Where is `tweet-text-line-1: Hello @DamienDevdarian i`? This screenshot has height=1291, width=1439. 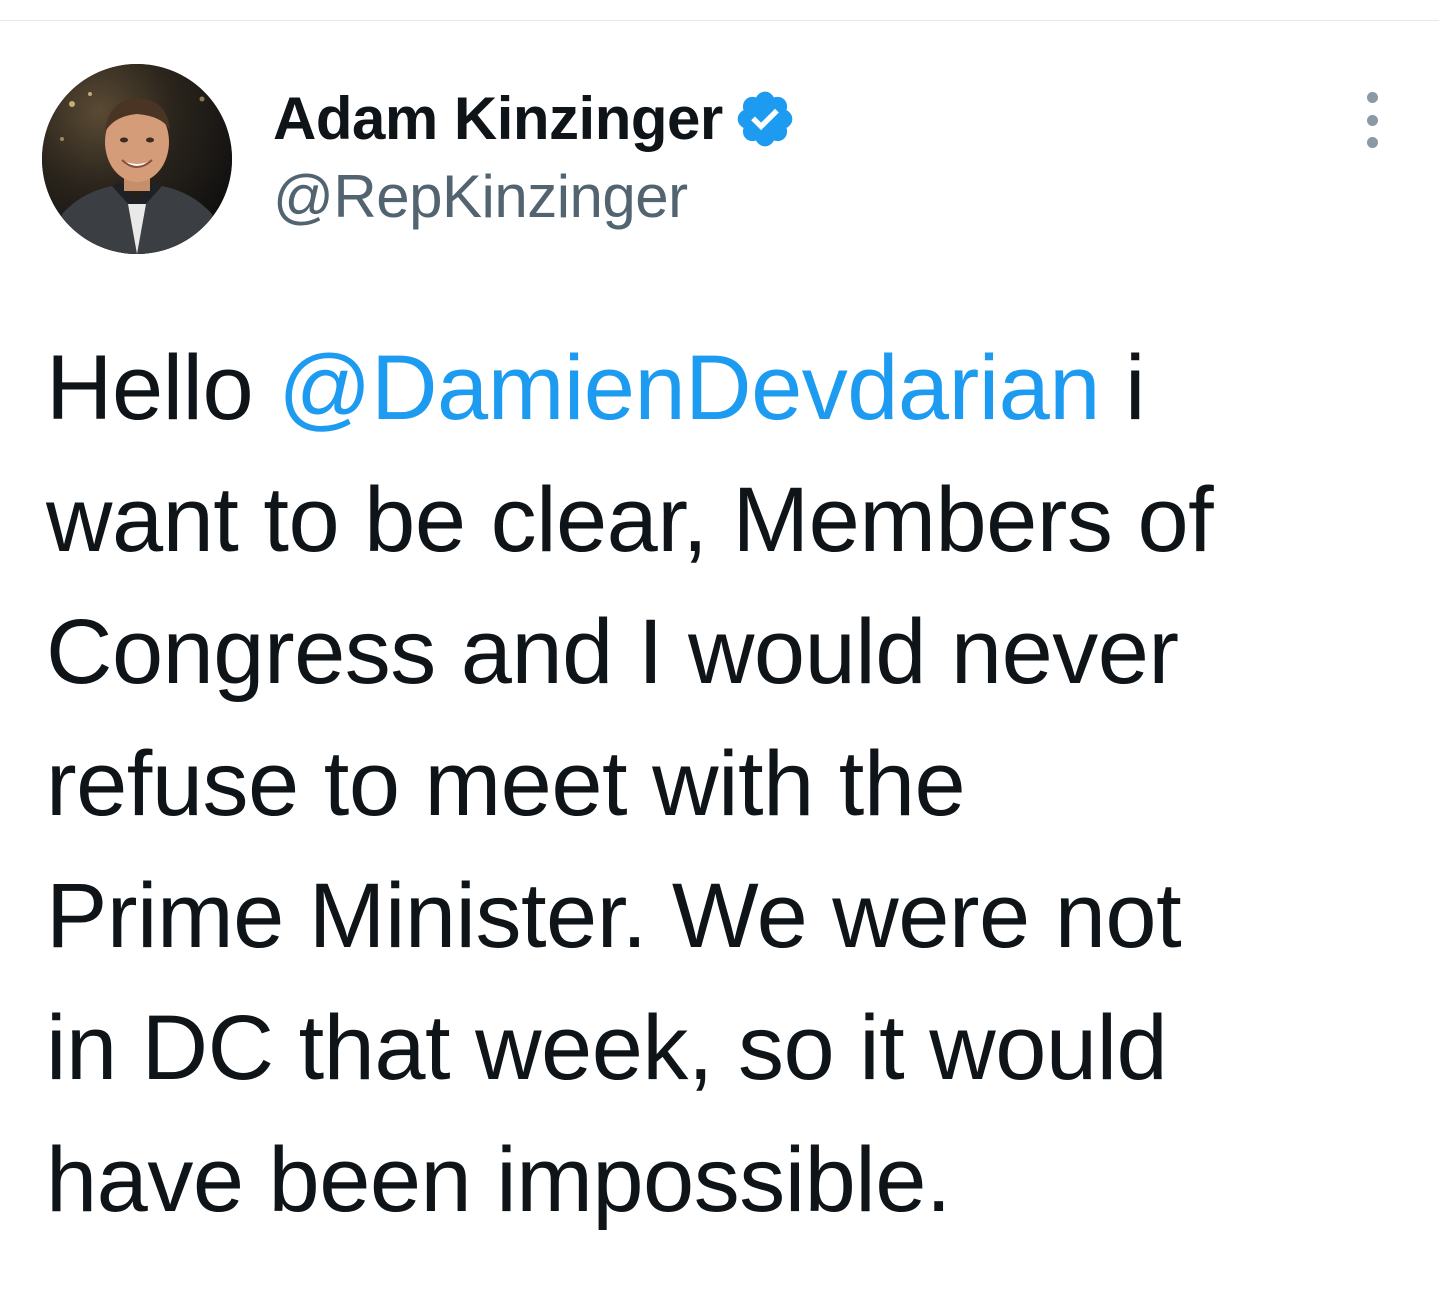 tweet-text-line-1: Hello @DamienDevdarian i is located at coordinates (731, 388).